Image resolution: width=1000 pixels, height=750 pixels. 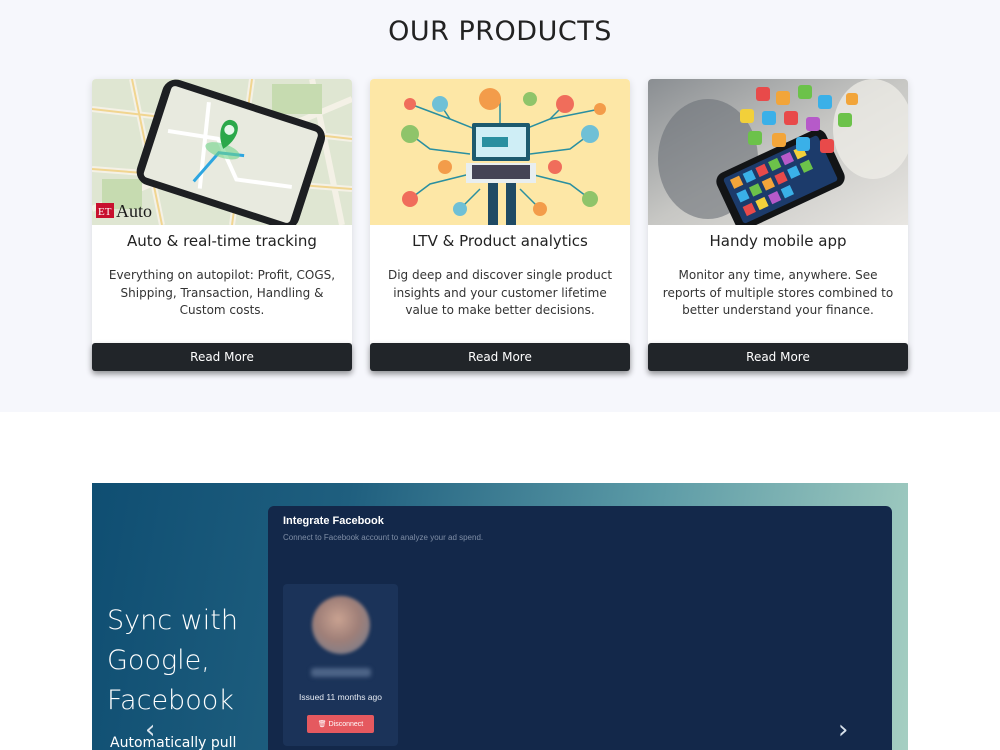 What do you see at coordinates (222, 241) in the screenshot?
I see `card-title: Auto & real-time tracking` at bounding box center [222, 241].